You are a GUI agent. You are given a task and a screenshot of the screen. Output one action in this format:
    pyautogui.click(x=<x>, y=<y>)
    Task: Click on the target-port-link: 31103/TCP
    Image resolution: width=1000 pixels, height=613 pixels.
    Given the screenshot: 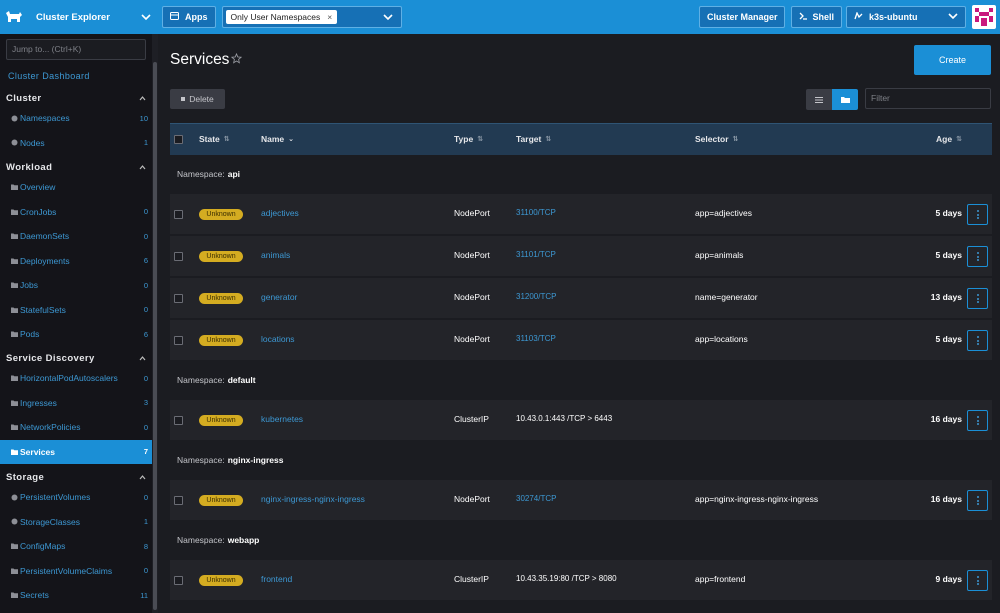 What is the action you would take?
    pyautogui.click(x=536, y=338)
    